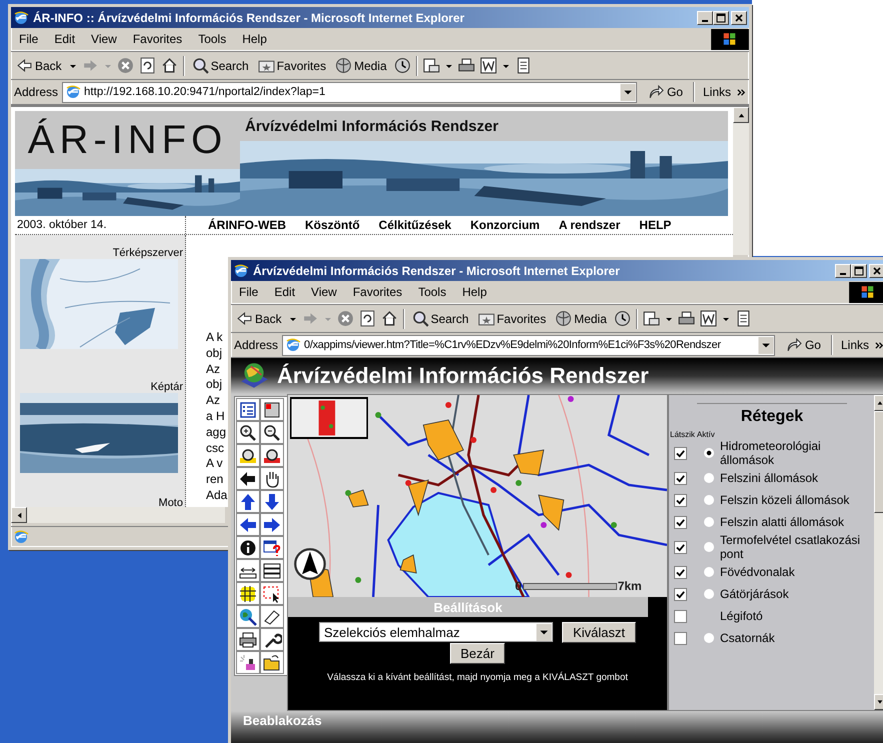 The height and width of the screenshot is (743, 883). Describe the element at coordinates (99, 304) in the screenshot. I see `map-thumbnail` at that location.